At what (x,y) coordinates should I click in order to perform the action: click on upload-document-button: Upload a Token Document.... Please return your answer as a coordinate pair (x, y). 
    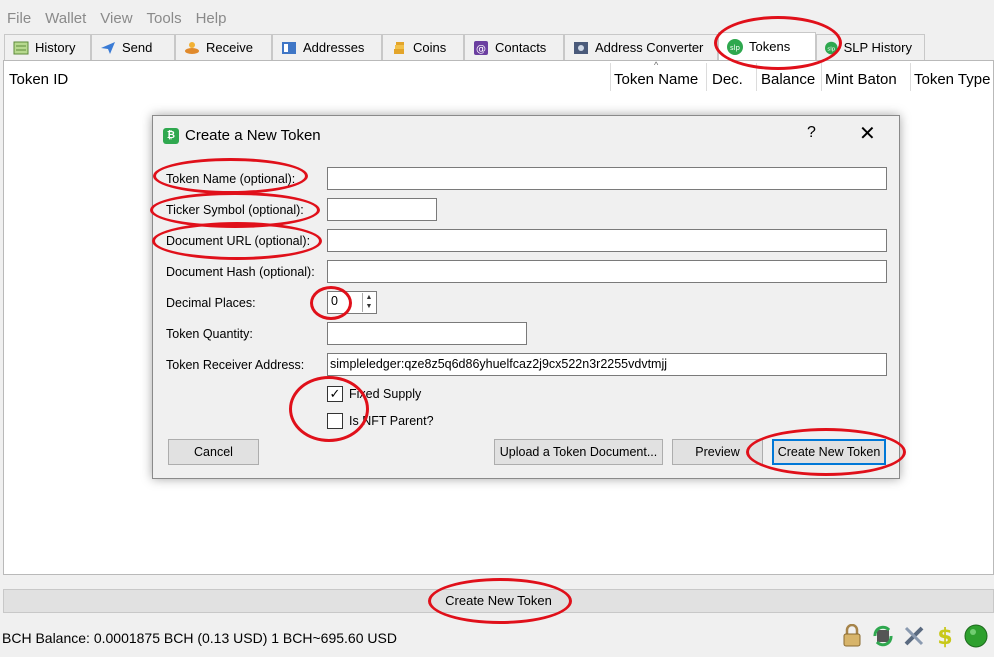
    Looking at the image, I should click on (578, 452).